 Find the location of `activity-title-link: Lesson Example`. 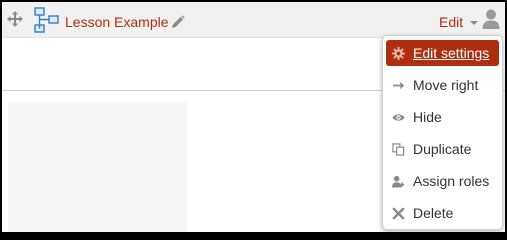

activity-title-link: Lesson Example is located at coordinates (117, 22).